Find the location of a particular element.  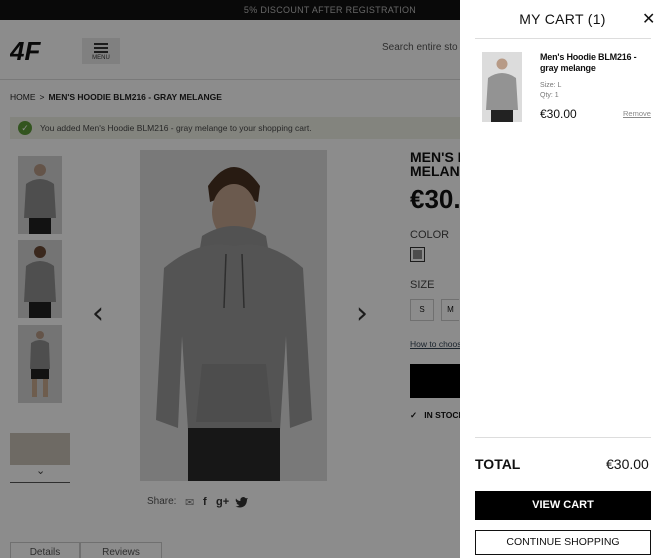

minicart-divider is located at coordinates (563, 38).